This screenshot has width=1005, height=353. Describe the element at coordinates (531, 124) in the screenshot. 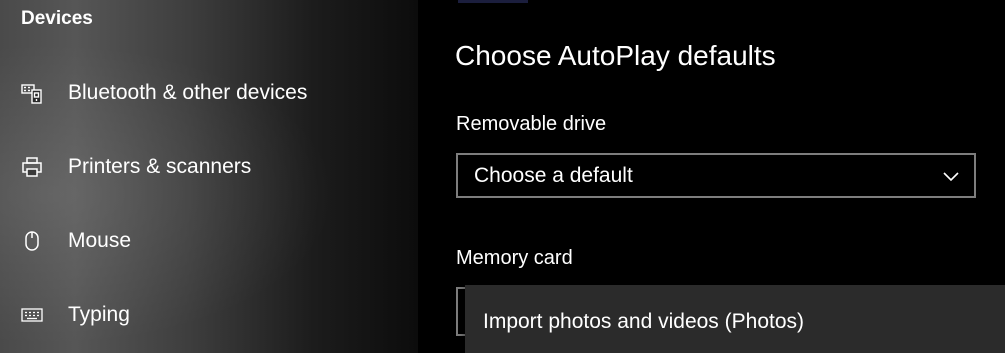

I see `removable-drive-label: Removable drive` at that location.